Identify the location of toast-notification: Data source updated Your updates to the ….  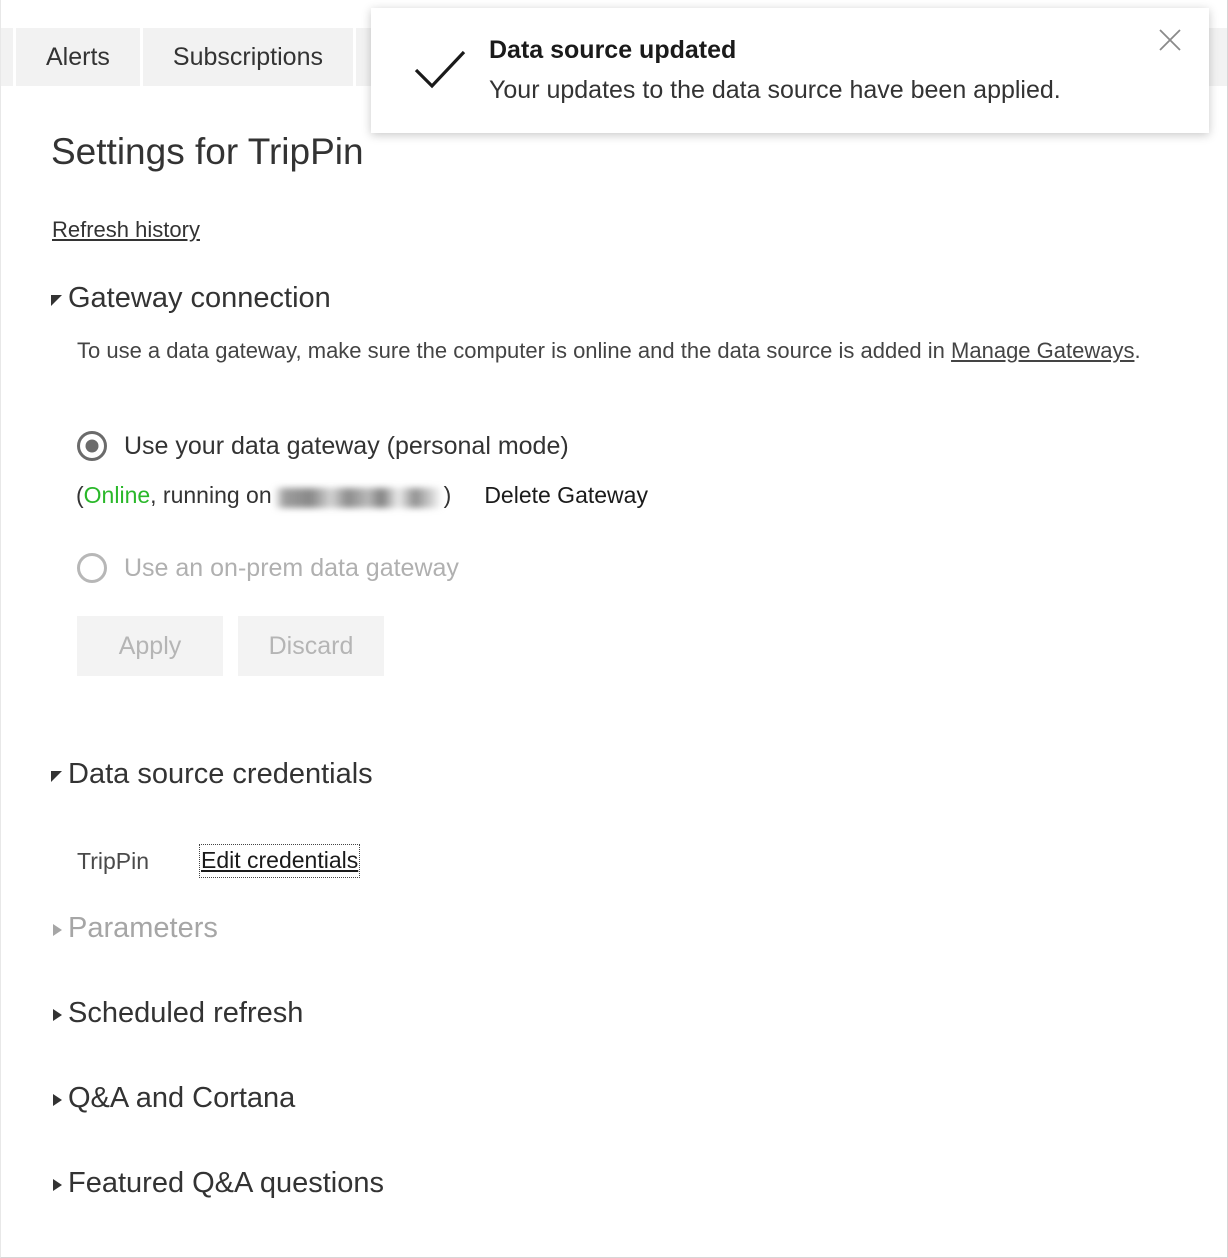
(790, 70).